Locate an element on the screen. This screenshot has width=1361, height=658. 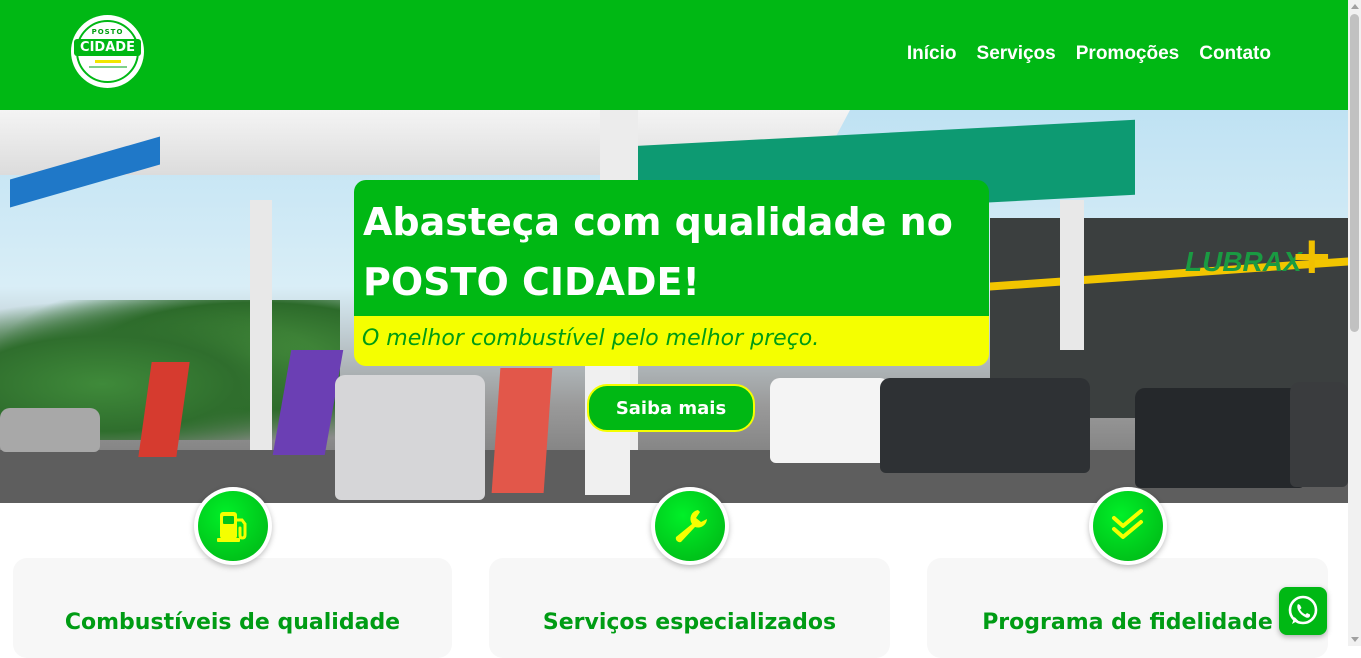
logo-top-text: POSTO is located at coordinates (107, 32).